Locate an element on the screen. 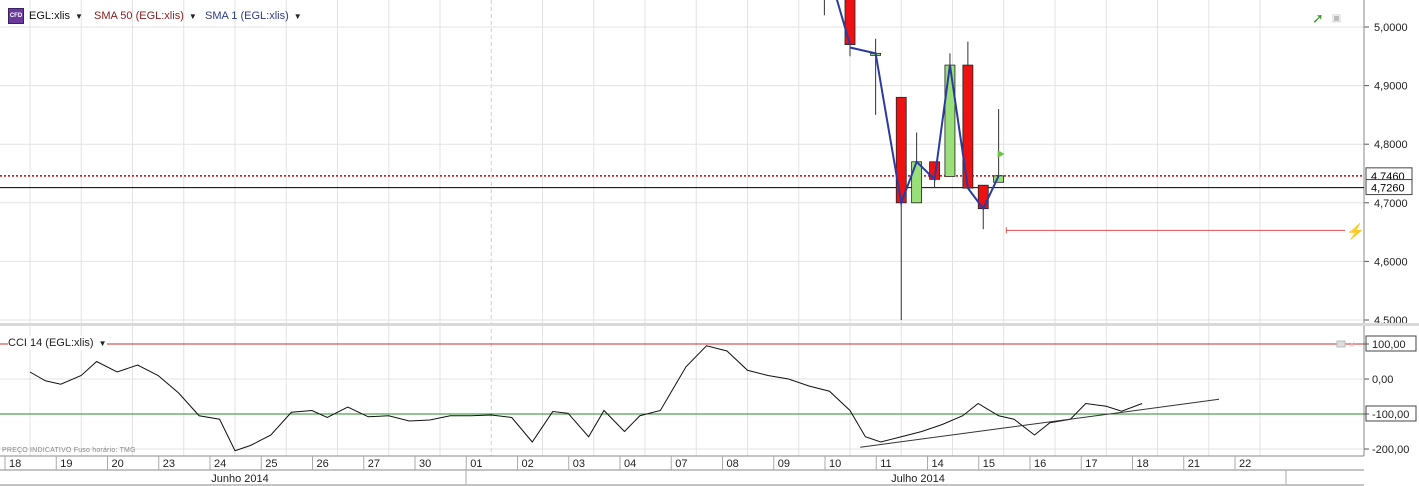 Image resolution: width=1419 pixels, height=486 pixels. date-tick-label: 01 is located at coordinates (476, 464).